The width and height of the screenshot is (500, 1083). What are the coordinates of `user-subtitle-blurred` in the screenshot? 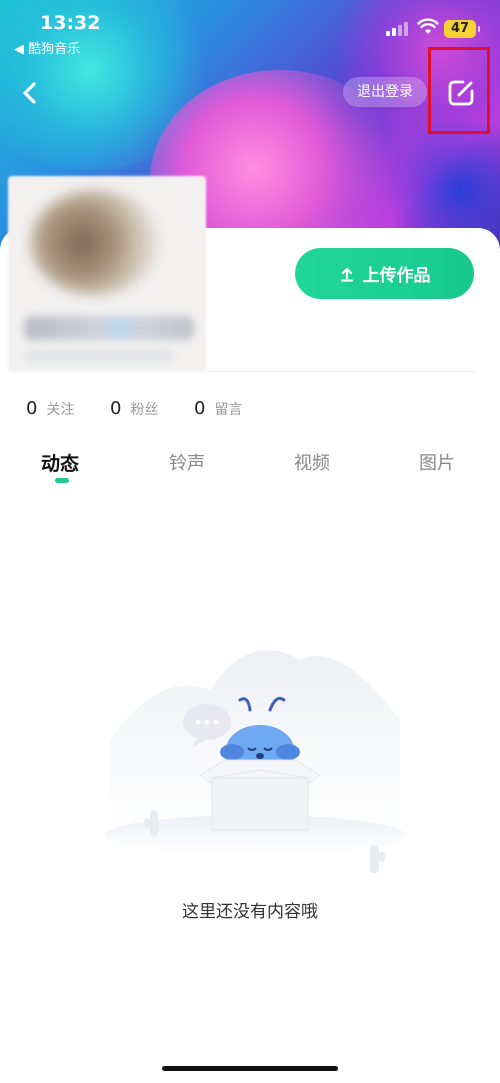 It's located at (99, 356).